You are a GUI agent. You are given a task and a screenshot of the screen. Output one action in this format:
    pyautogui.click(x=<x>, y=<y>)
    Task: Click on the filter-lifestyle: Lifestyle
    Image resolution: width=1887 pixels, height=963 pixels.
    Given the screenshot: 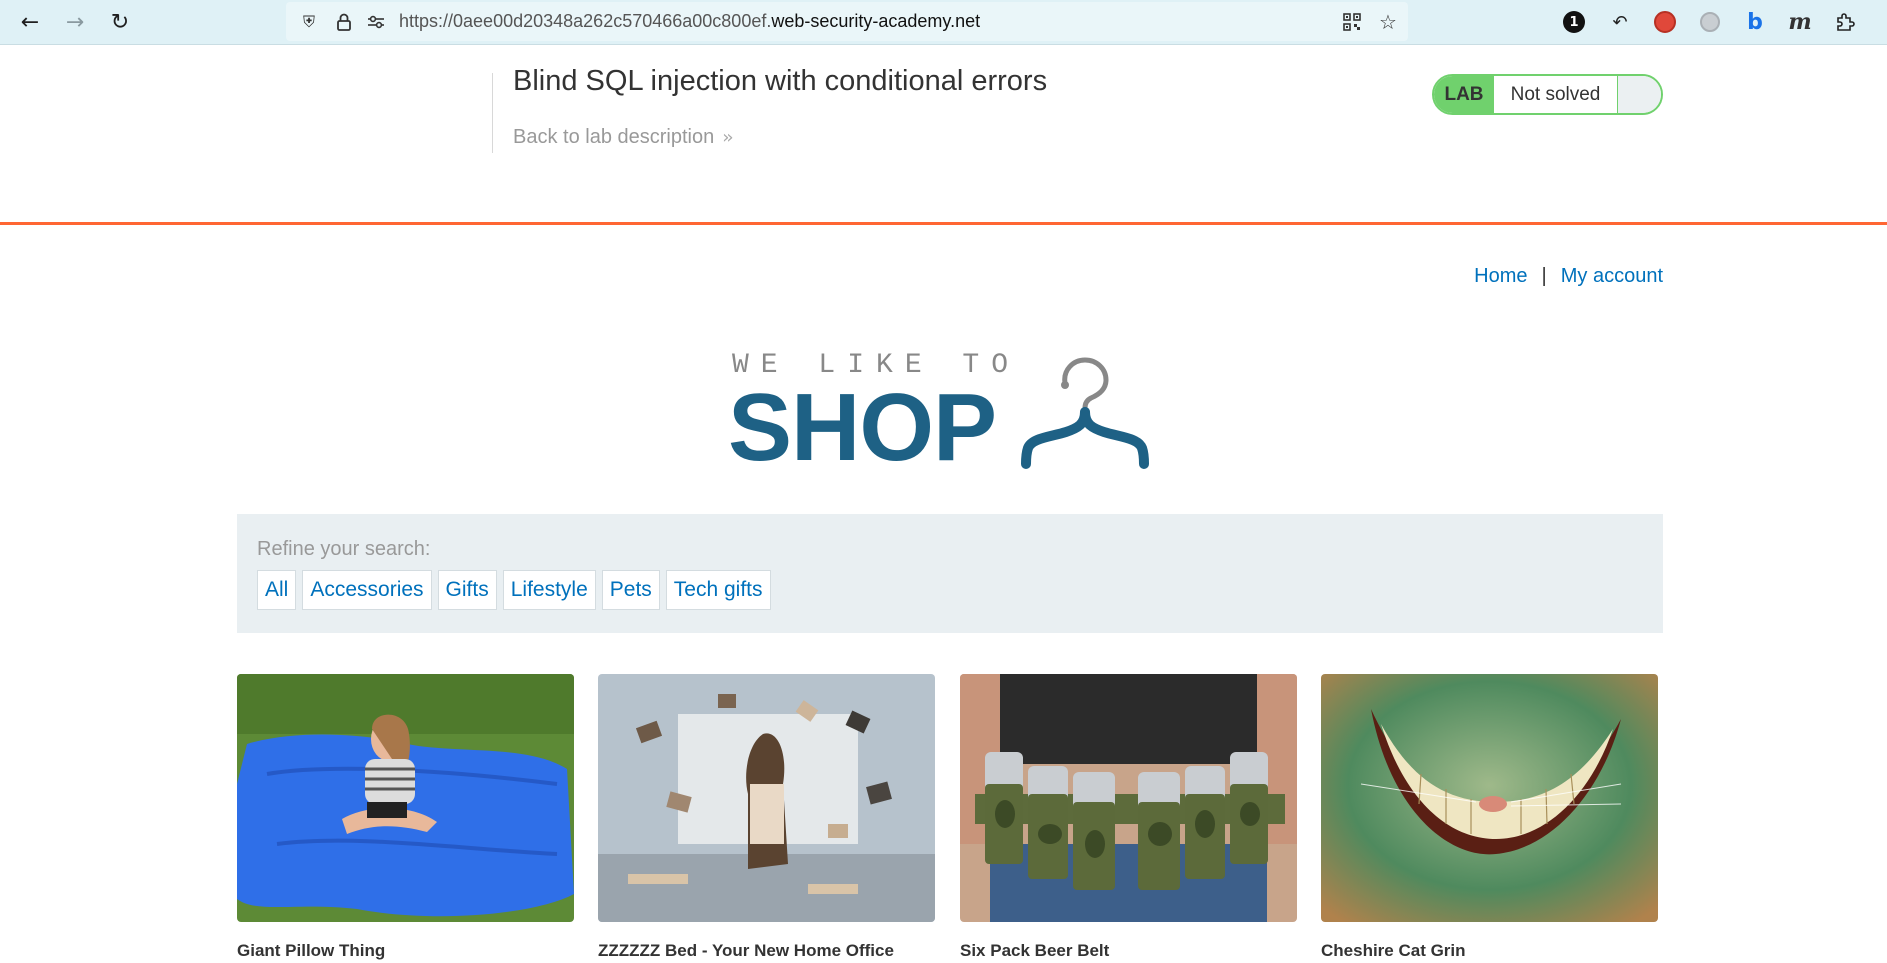 What is the action you would take?
    pyautogui.click(x=549, y=590)
    